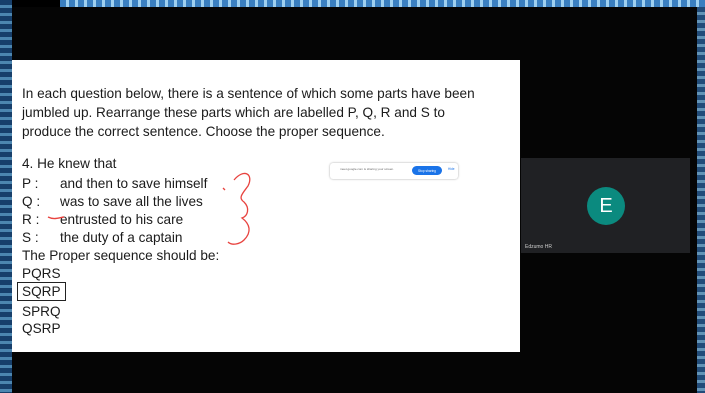 This screenshot has width=705, height=393. I want to click on participant-name: Edzumo HR, so click(538, 247).